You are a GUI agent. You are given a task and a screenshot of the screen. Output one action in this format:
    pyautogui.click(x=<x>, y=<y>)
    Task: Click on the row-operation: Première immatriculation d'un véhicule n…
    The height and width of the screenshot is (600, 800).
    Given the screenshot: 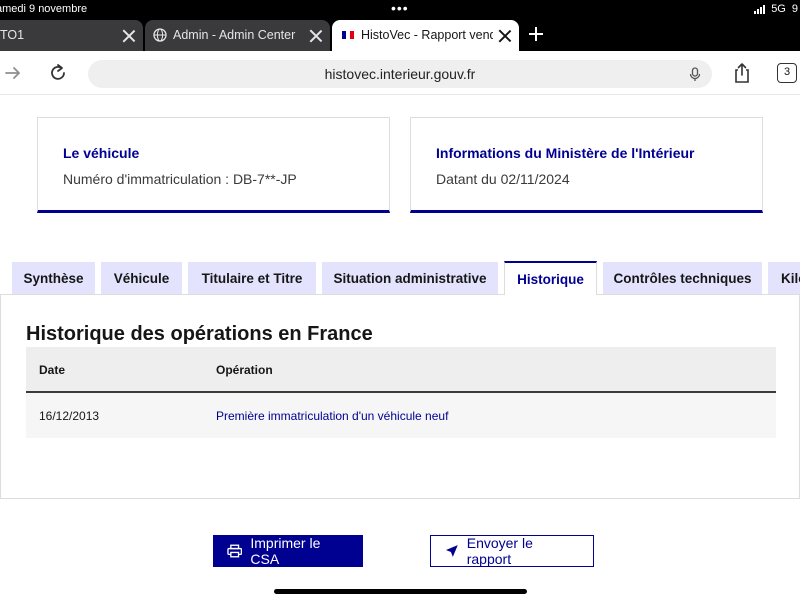 What is the action you would take?
    pyautogui.click(x=332, y=416)
    